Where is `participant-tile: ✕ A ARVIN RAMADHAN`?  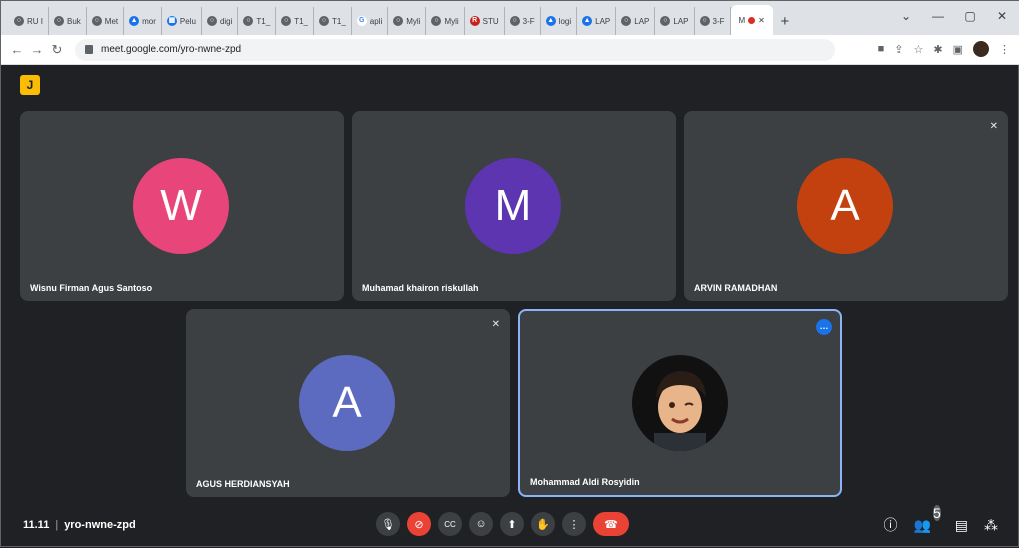
participant-tile: ✕ A ARVIN RAMADHAN is located at coordinates (846, 206).